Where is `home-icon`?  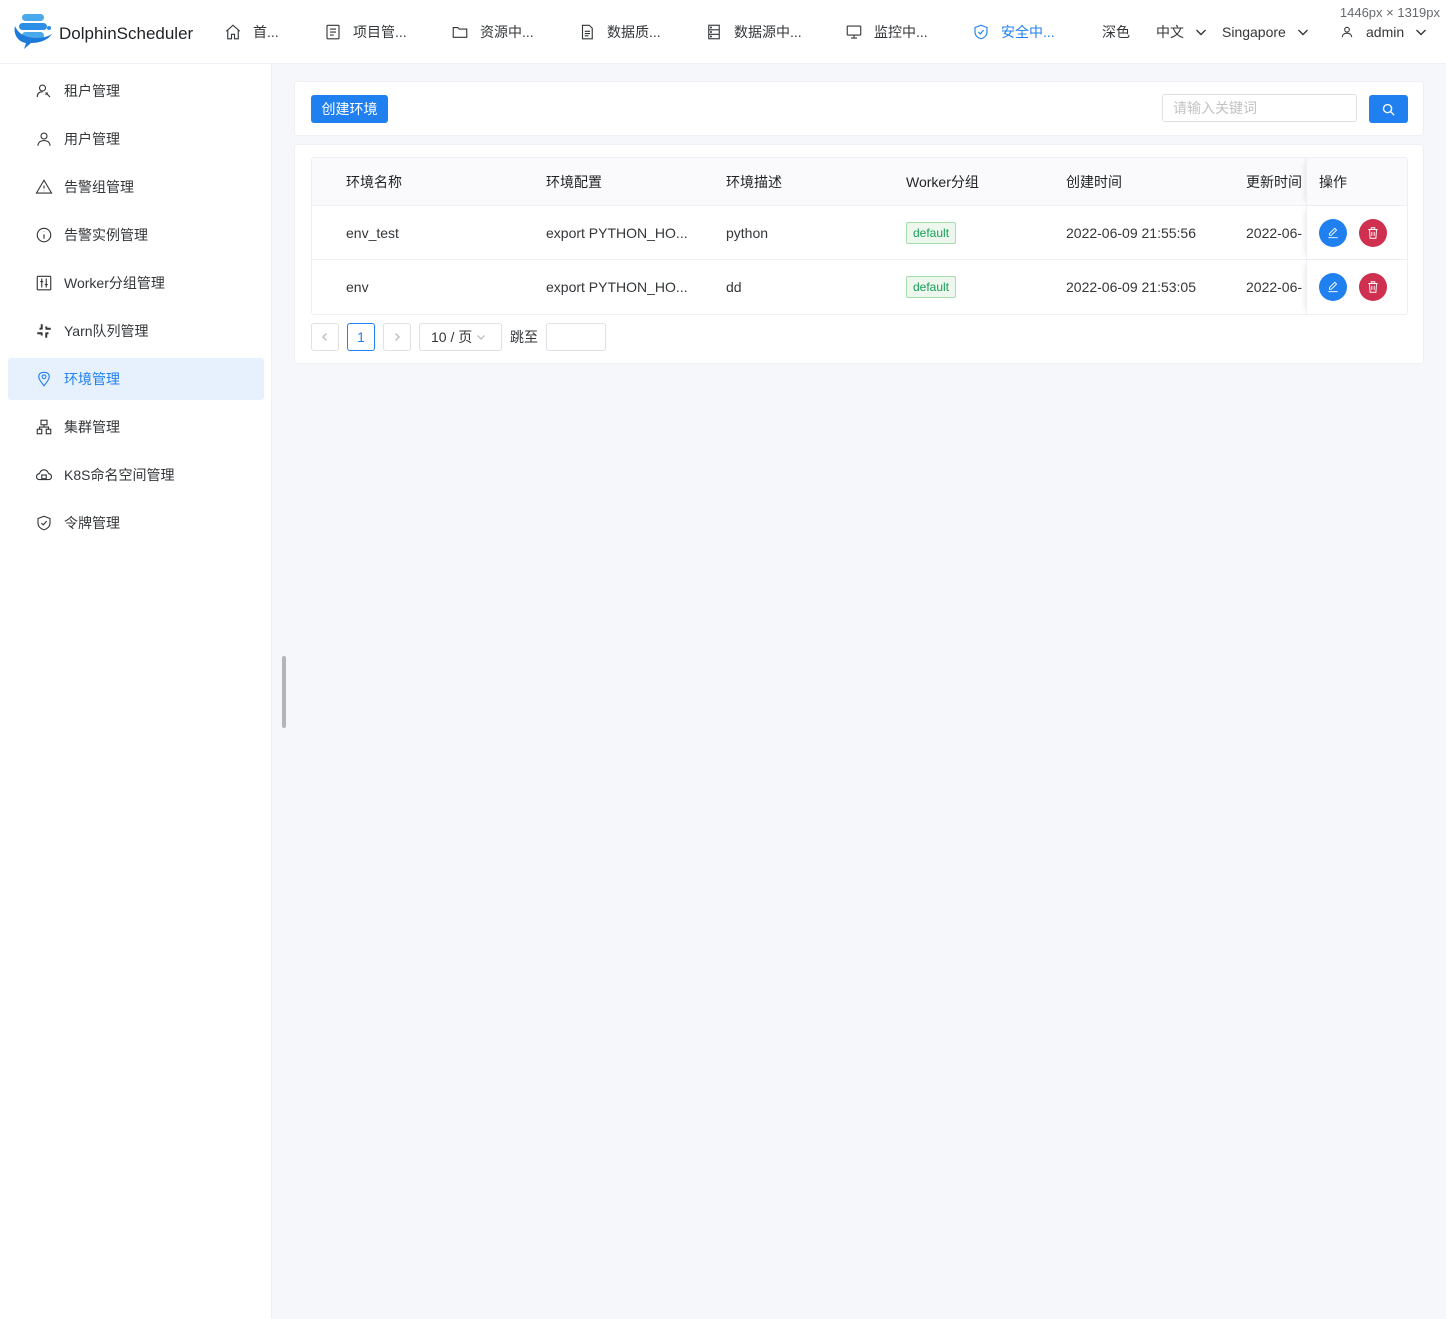
home-icon is located at coordinates (233, 32).